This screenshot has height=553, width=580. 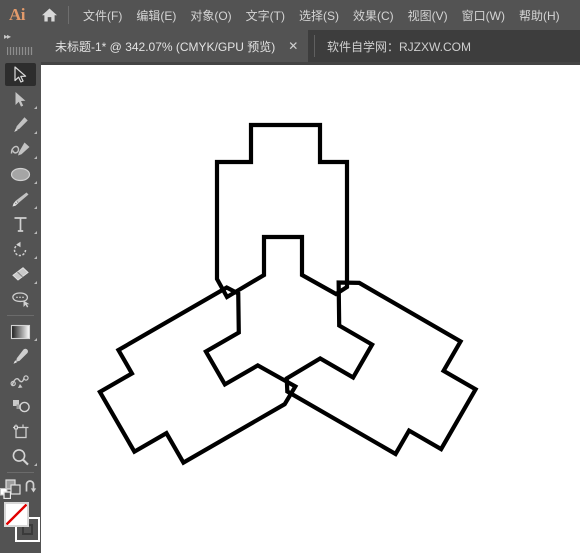 I want to click on gradient-tool, so click(x=20, y=331).